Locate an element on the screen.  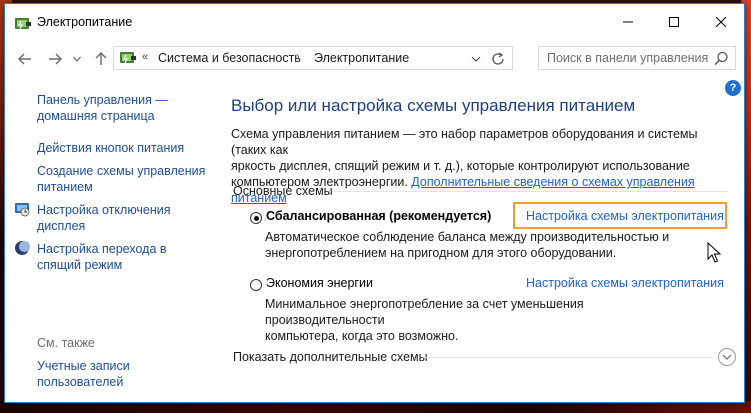
create-power-plan-link: Создание схемы управления is located at coordinates (121, 171).